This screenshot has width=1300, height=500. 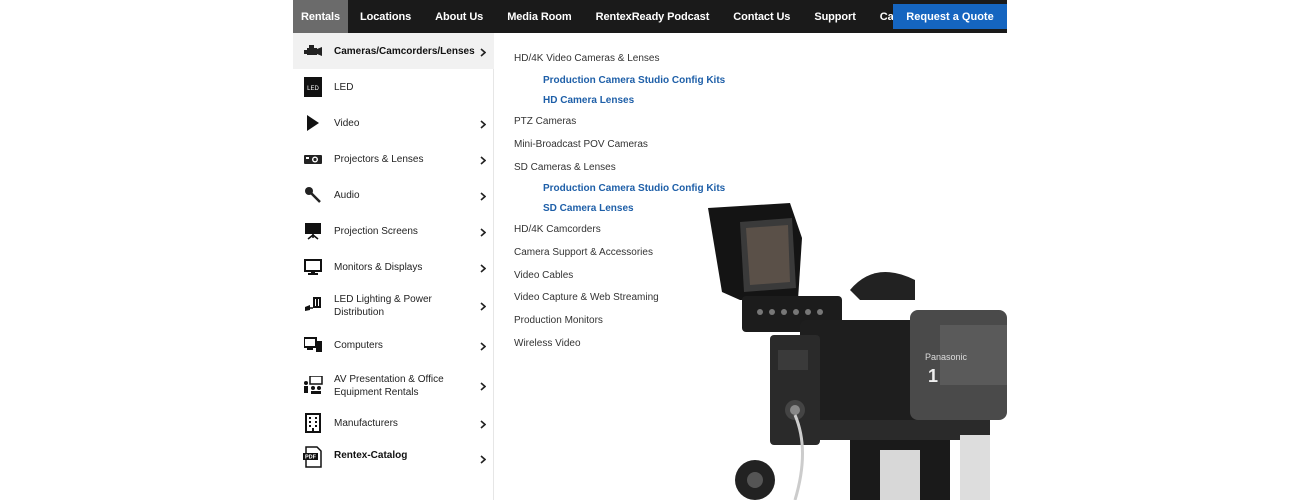 I want to click on nav-rentals: Rentals, so click(x=321, y=16).